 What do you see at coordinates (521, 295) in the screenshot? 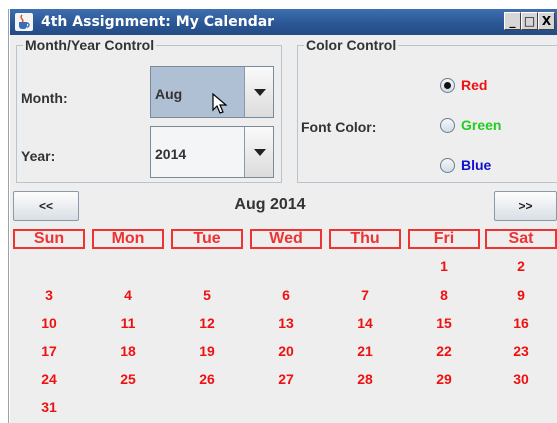
I see `day-cell: 9` at bounding box center [521, 295].